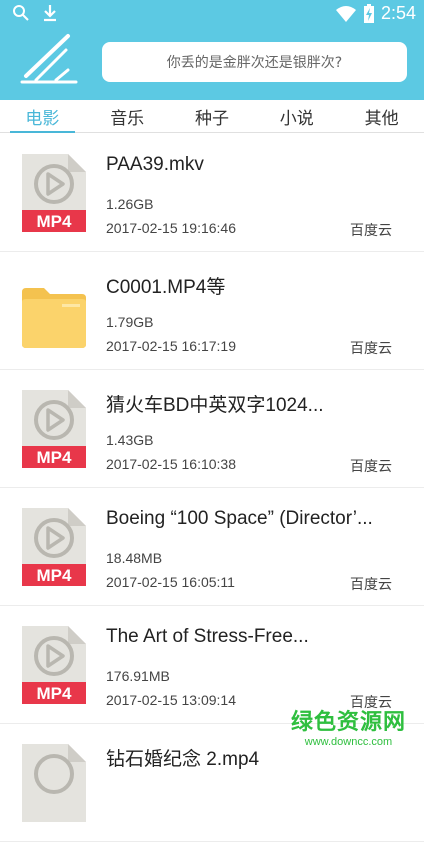 This screenshot has height=842, width=424. I want to click on tab-music: 音乐, so click(127, 116).